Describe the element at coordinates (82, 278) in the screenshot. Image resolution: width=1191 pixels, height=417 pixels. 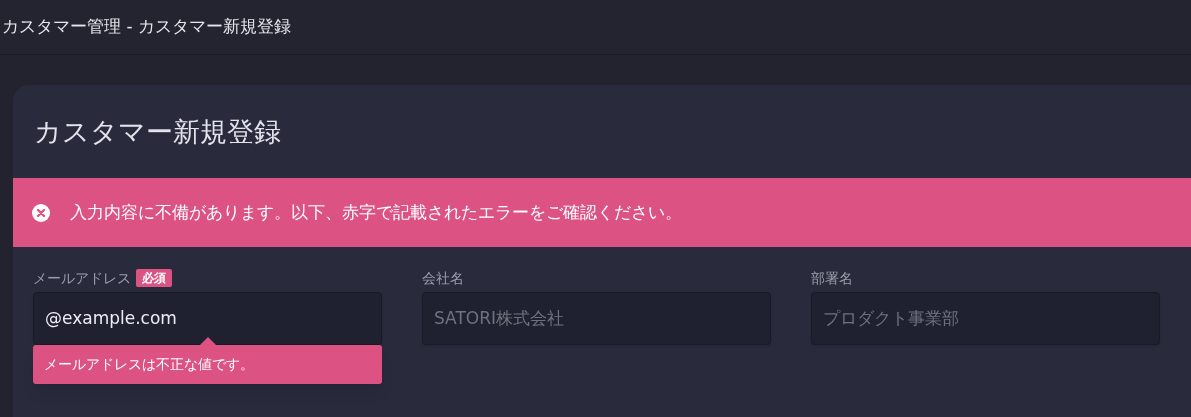
I see `field-label: メールアドレス` at that location.